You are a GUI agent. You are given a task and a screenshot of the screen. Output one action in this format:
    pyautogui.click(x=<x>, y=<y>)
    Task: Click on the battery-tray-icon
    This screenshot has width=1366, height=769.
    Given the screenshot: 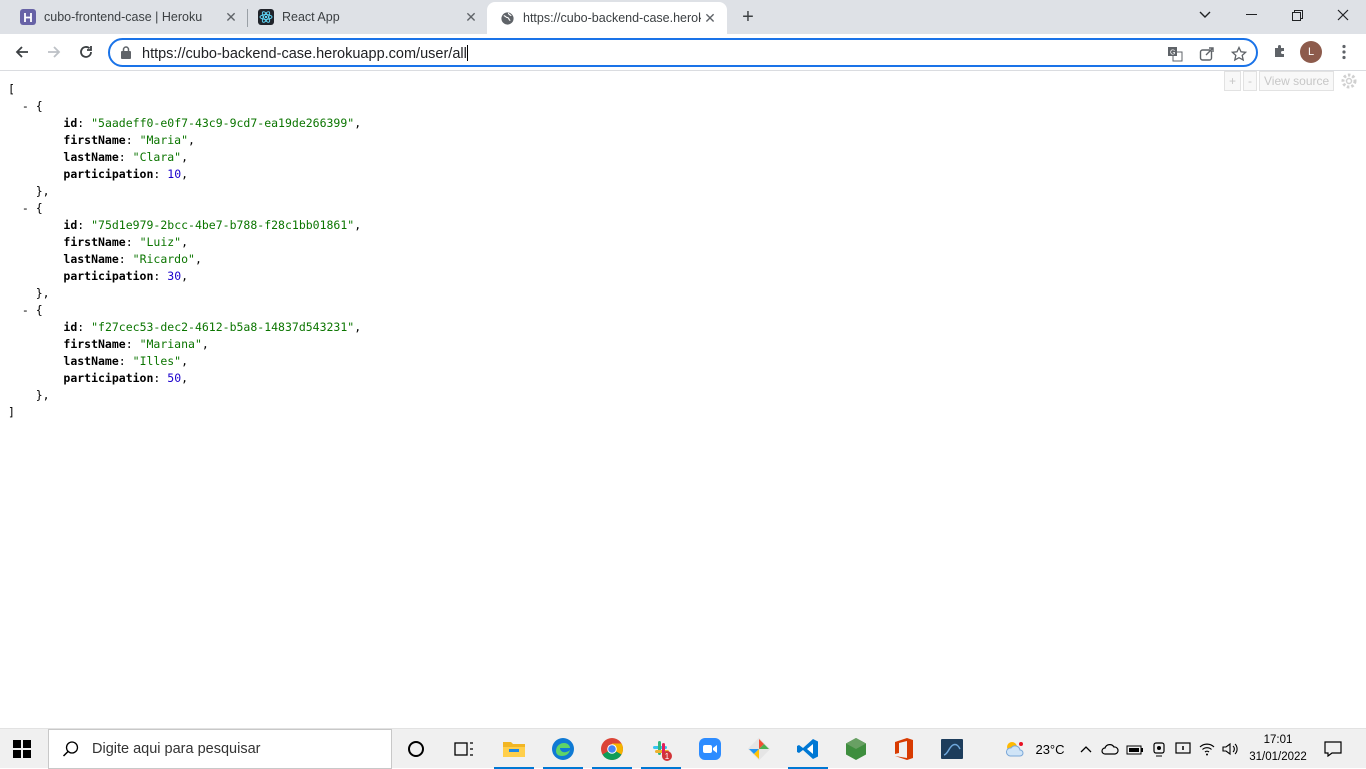 What is the action you would take?
    pyautogui.click(x=1135, y=749)
    